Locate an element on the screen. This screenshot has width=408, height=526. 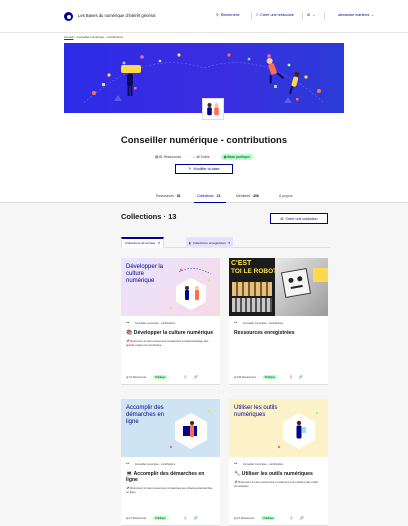
card-title: 📚 Développer la culture numérique is located at coordinates (170, 333).